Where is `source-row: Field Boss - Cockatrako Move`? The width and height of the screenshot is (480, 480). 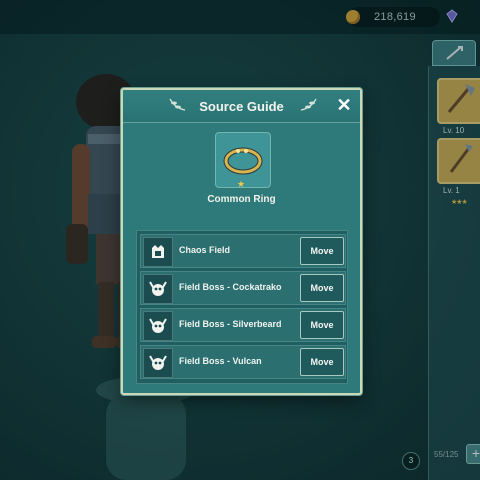
source-row: Field Boss - Cockatrako Move is located at coordinates (243, 288).